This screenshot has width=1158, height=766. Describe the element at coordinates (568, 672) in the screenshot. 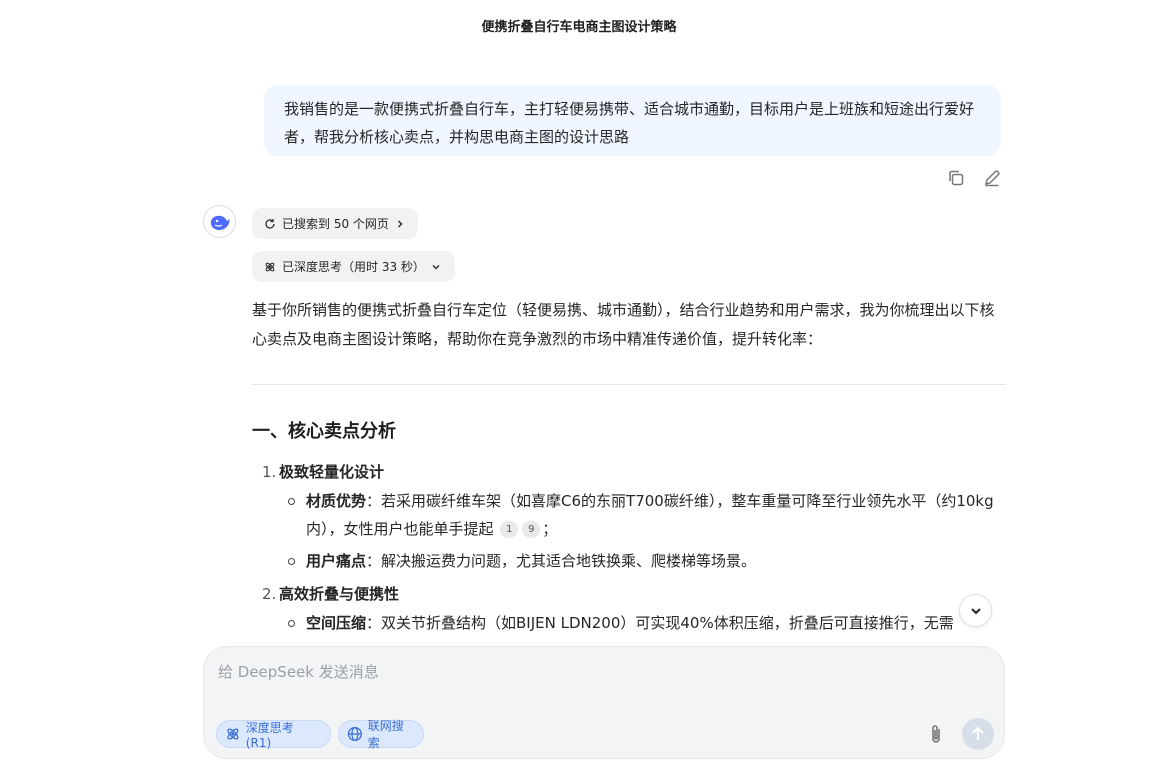

I see `message-input` at that location.